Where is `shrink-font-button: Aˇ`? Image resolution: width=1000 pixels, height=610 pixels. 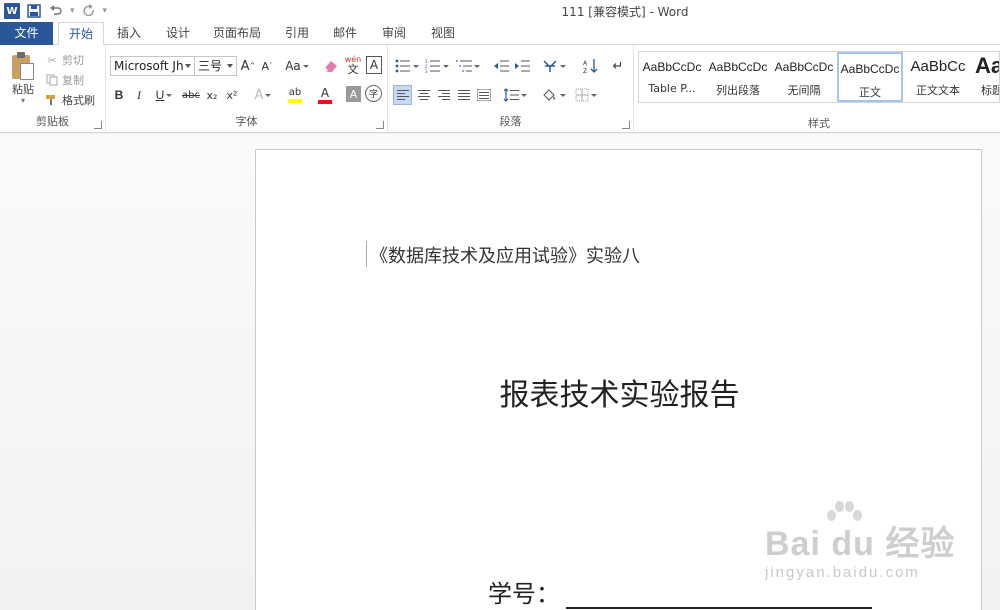 shrink-font-button: Aˇ is located at coordinates (267, 66).